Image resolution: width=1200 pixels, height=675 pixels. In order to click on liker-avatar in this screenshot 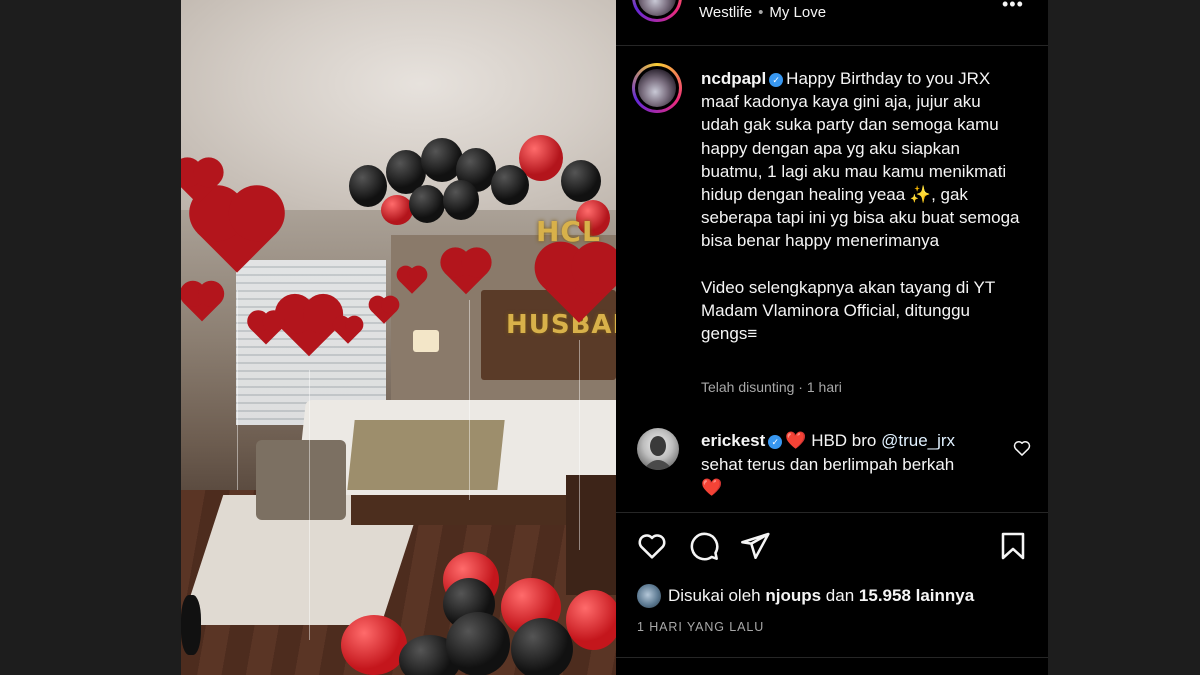, I will do `click(649, 596)`.